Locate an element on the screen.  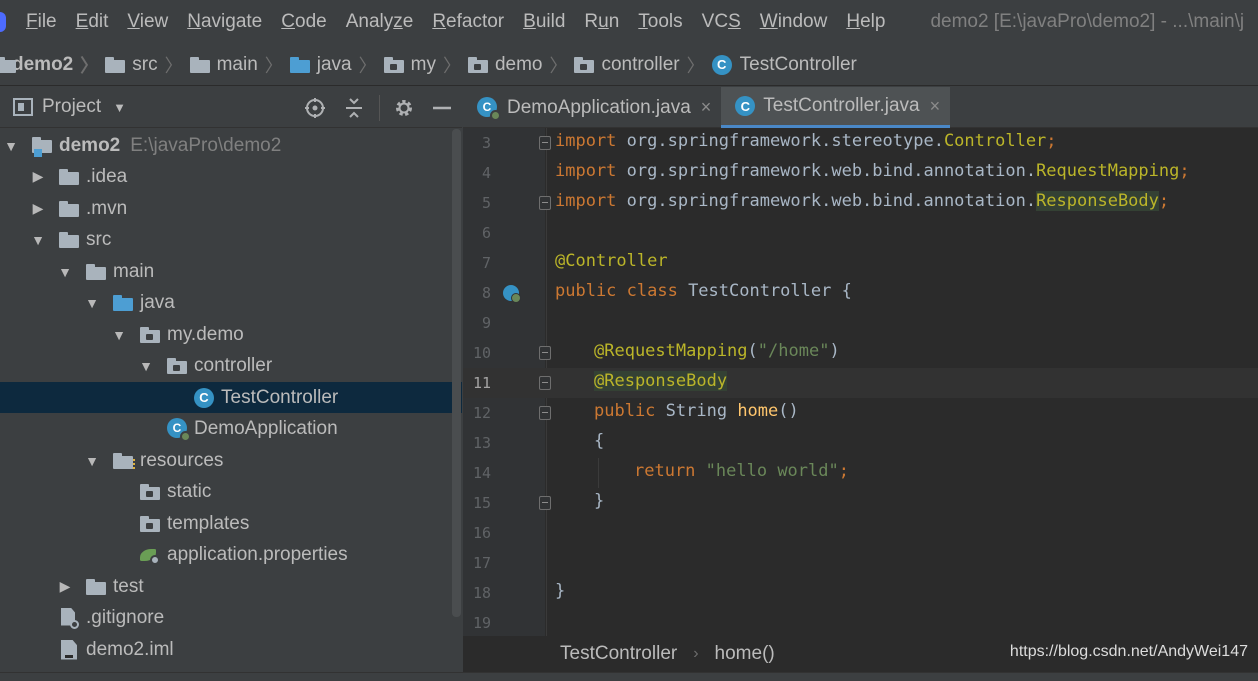
spring-boot-class-icon: C is located at coordinates (179, 429).